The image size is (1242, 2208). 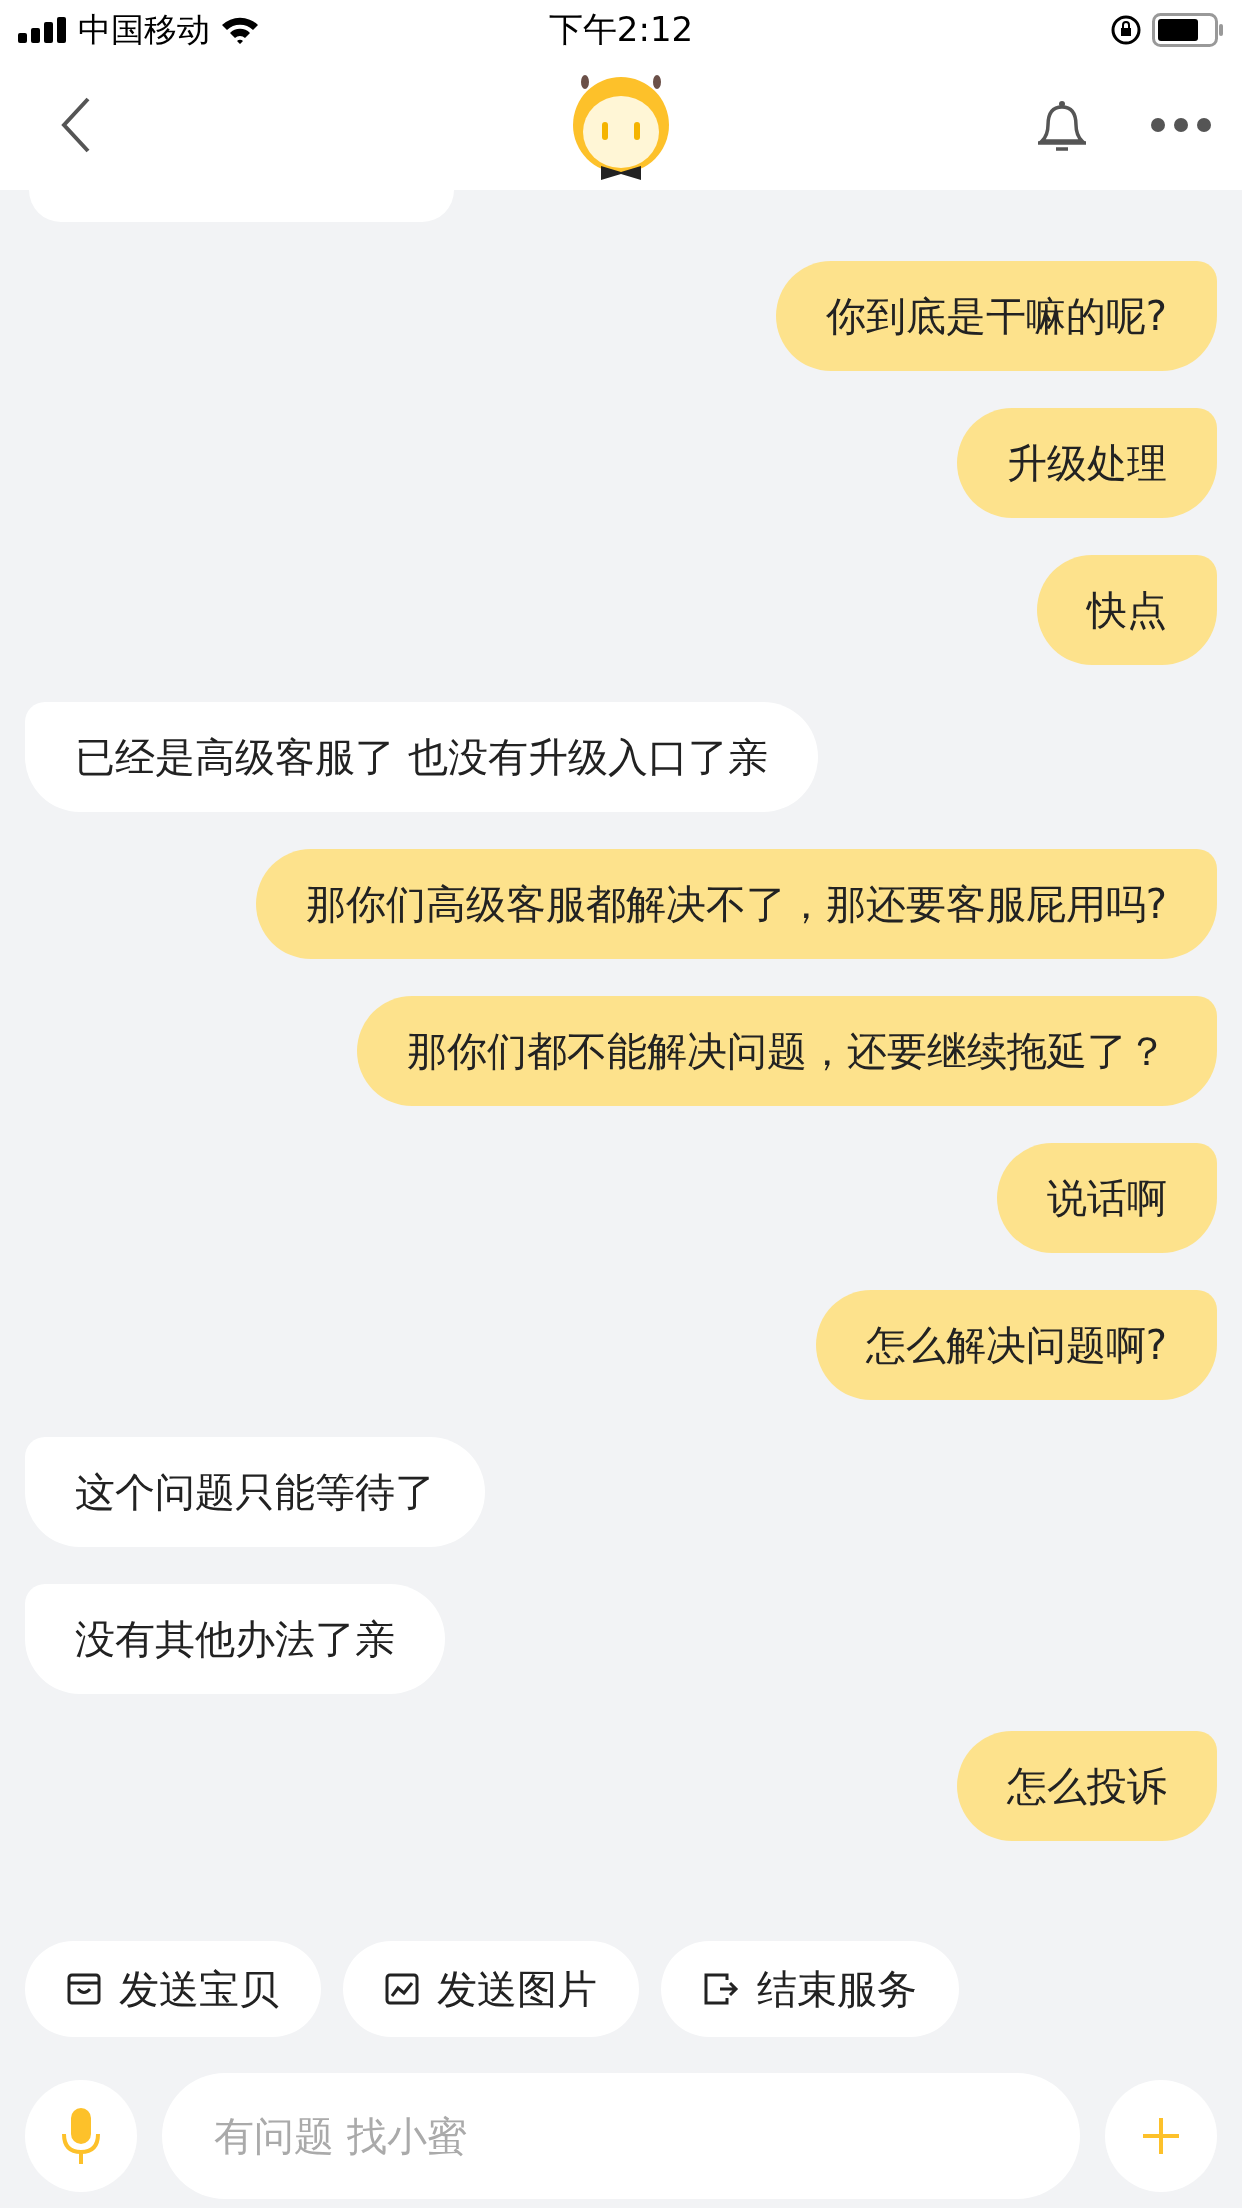 What do you see at coordinates (144, 29) in the screenshot?
I see `carrier-name: 中国移动` at bounding box center [144, 29].